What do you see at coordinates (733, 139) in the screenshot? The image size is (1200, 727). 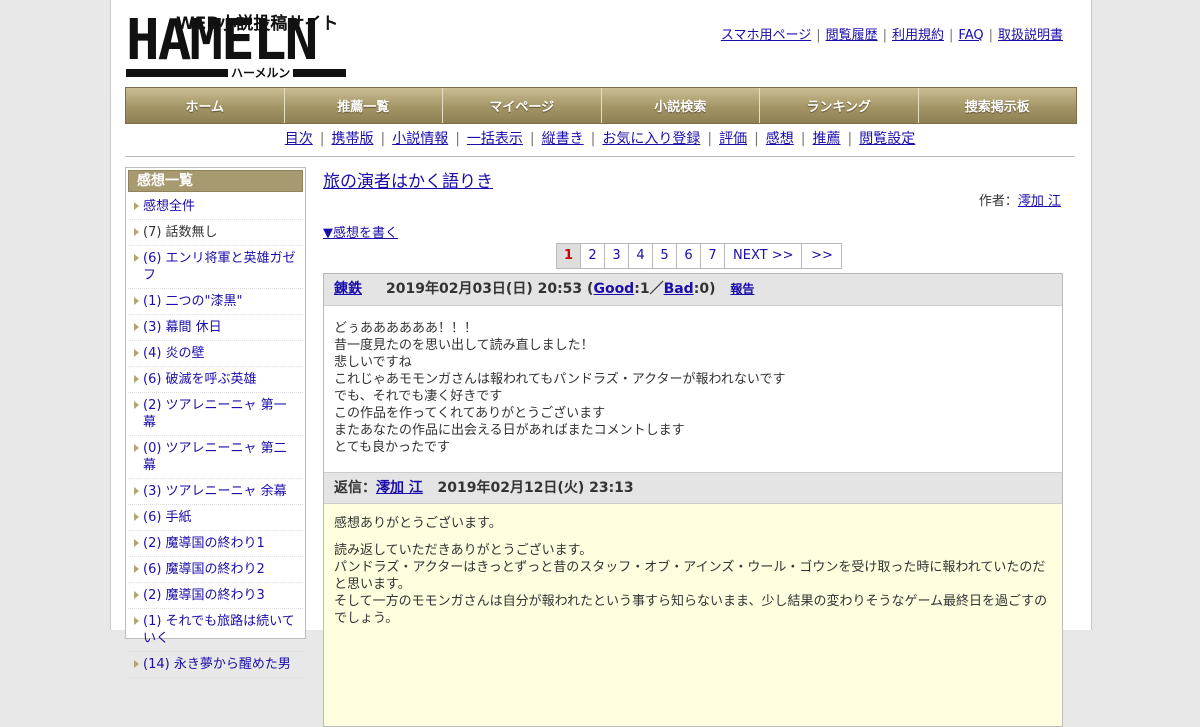 I see `subnav-rate: 評価` at bounding box center [733, 139].